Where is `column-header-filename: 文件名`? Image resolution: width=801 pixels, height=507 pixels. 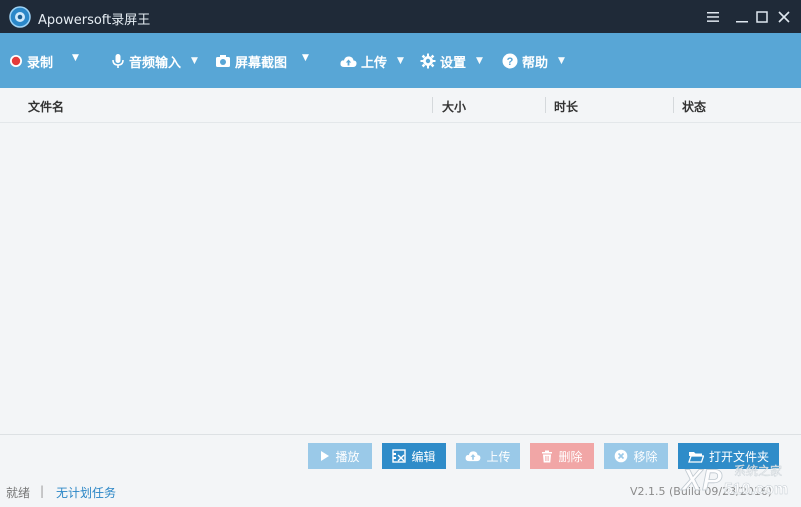
column-header-filename: 文件名 is located at coordinates (46, 106).